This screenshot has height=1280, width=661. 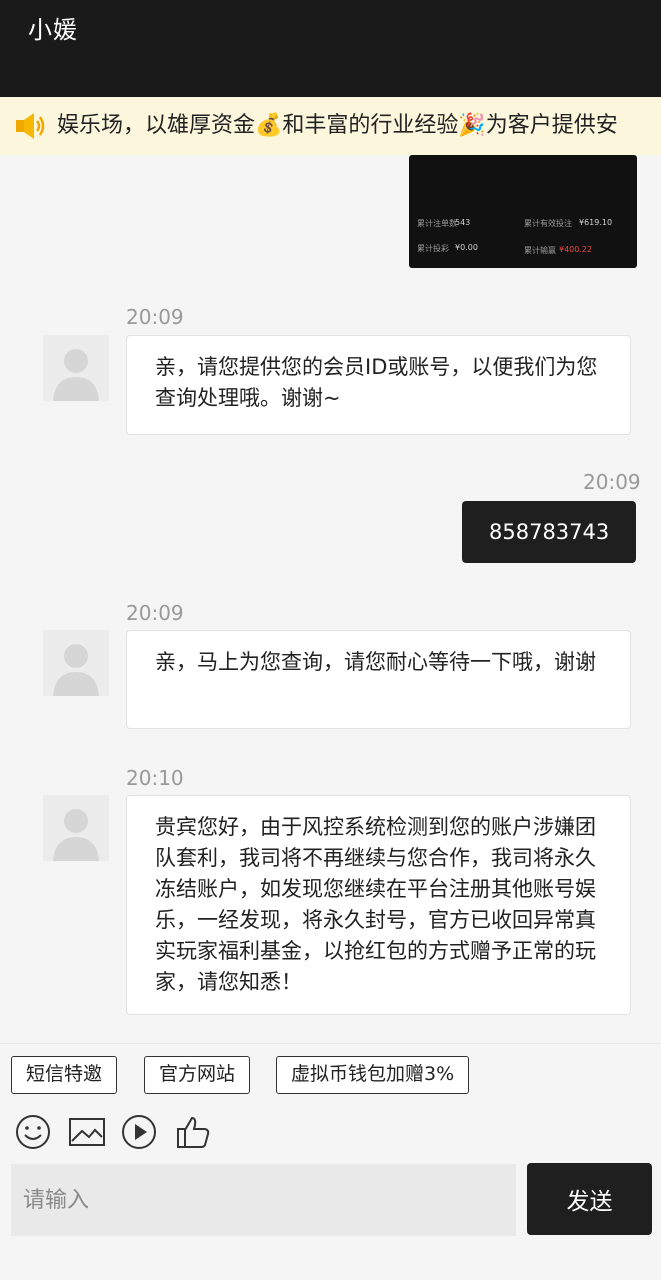 I want to click on input-bar: 发送, so click(x=330, y=1220).